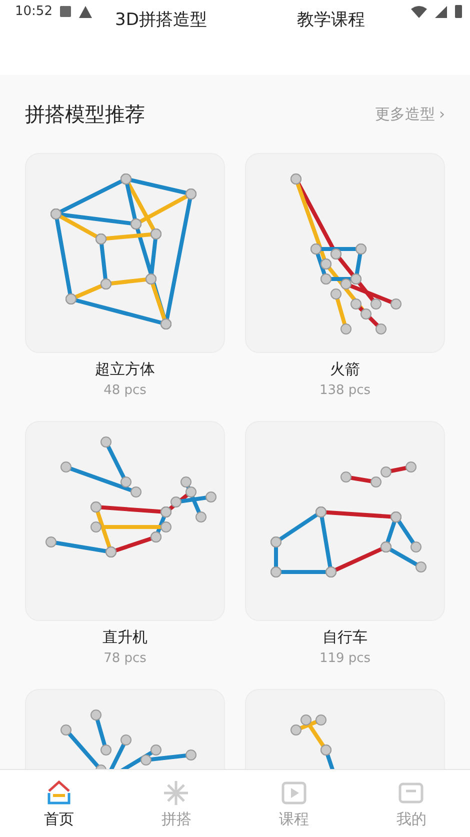 Image resolution: width=470 pixels, height=837 pixels. Describe the element at coordinates (345, 658) in the screenshot. I see `piece-count: 119 pcs` at that location.